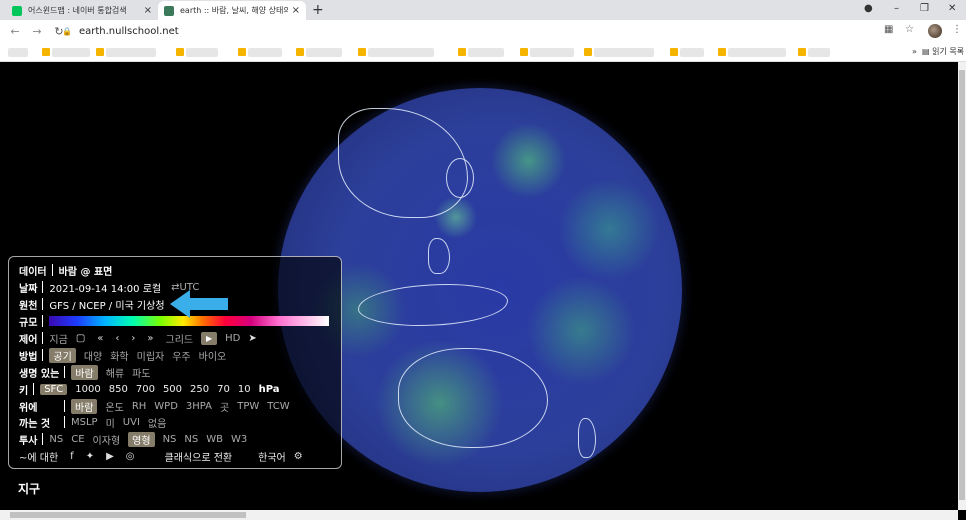 The image size is (966, 520). What do you see at coordinates (62, 355) in the screenshot?
I see `mode-air: 공기` at bounding box center [62, 355].